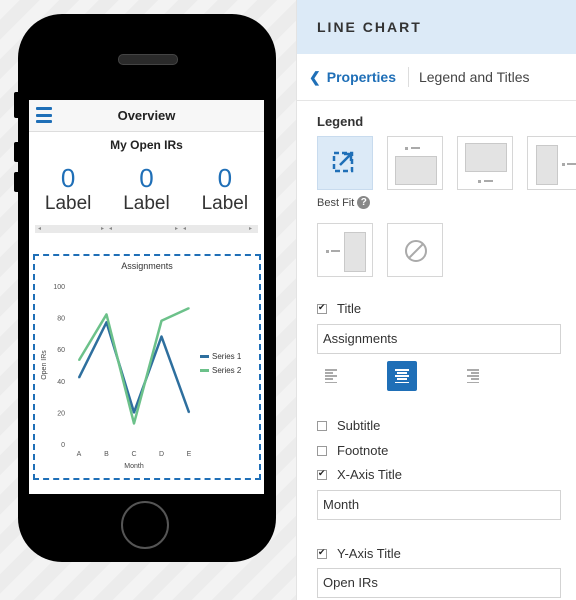 This screenshot has height=600, width=576. I want to click on best-fit-label: Best Fit, so click(336, 202).